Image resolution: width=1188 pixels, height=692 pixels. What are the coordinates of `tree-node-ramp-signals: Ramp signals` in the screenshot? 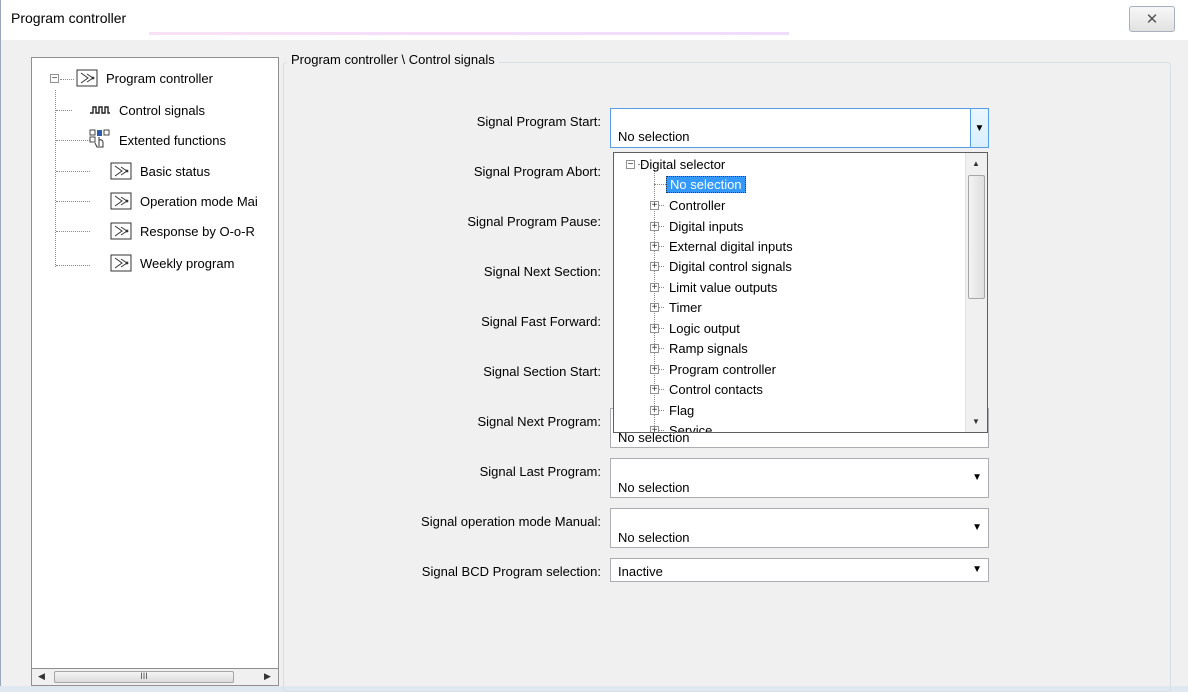 It's located at (708, 348).